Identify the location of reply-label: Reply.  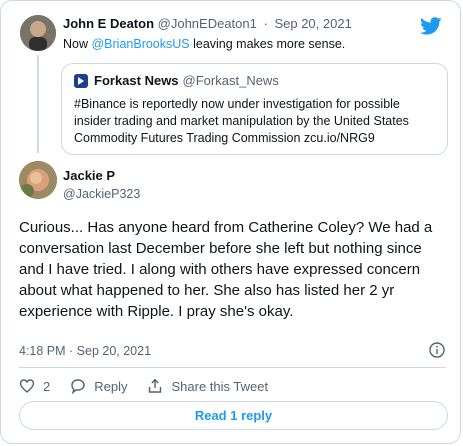
(111, 386).